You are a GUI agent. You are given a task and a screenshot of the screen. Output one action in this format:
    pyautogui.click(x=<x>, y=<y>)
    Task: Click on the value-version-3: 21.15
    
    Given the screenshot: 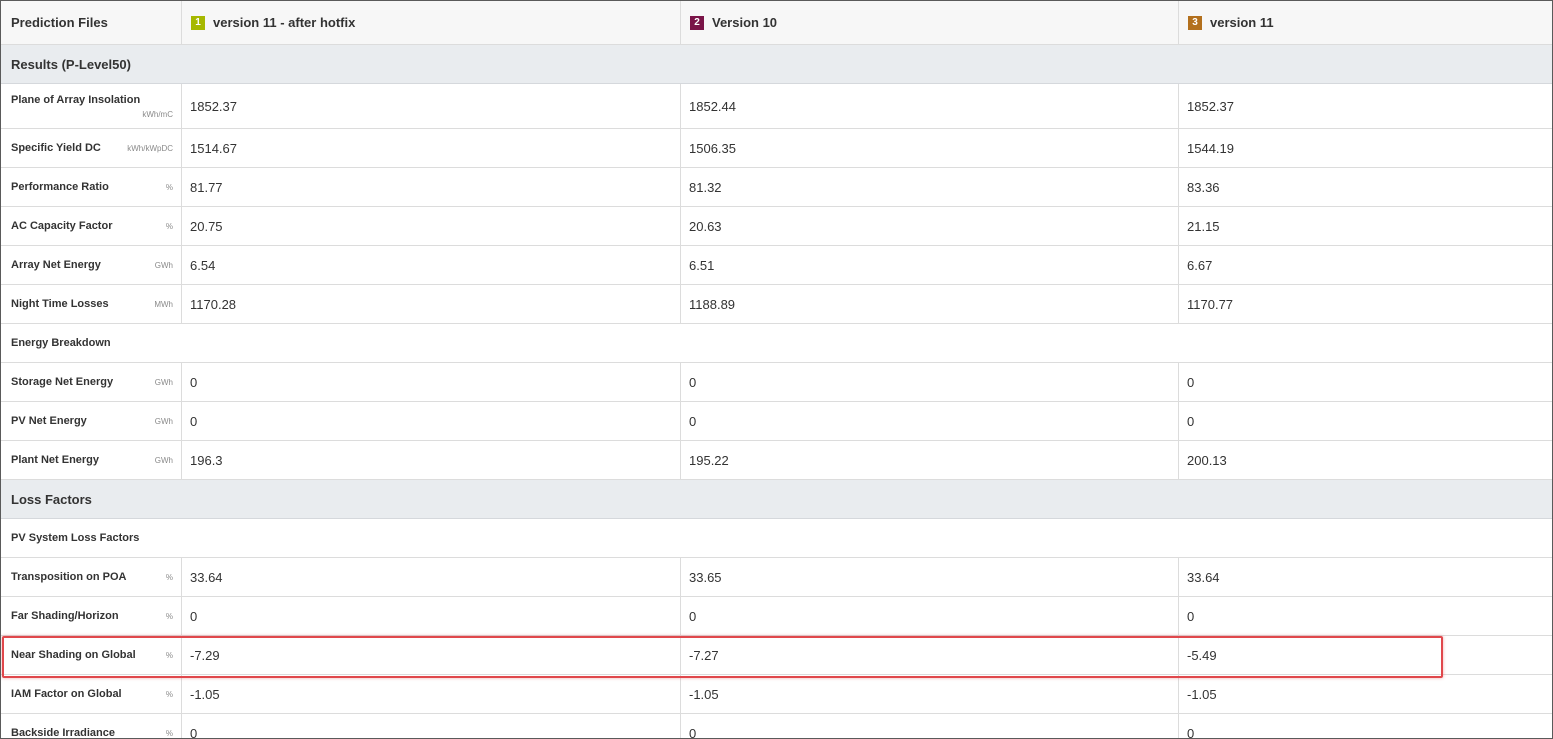 What is the action you would take?
    pyautogui.click(x=1365, y=226)
    